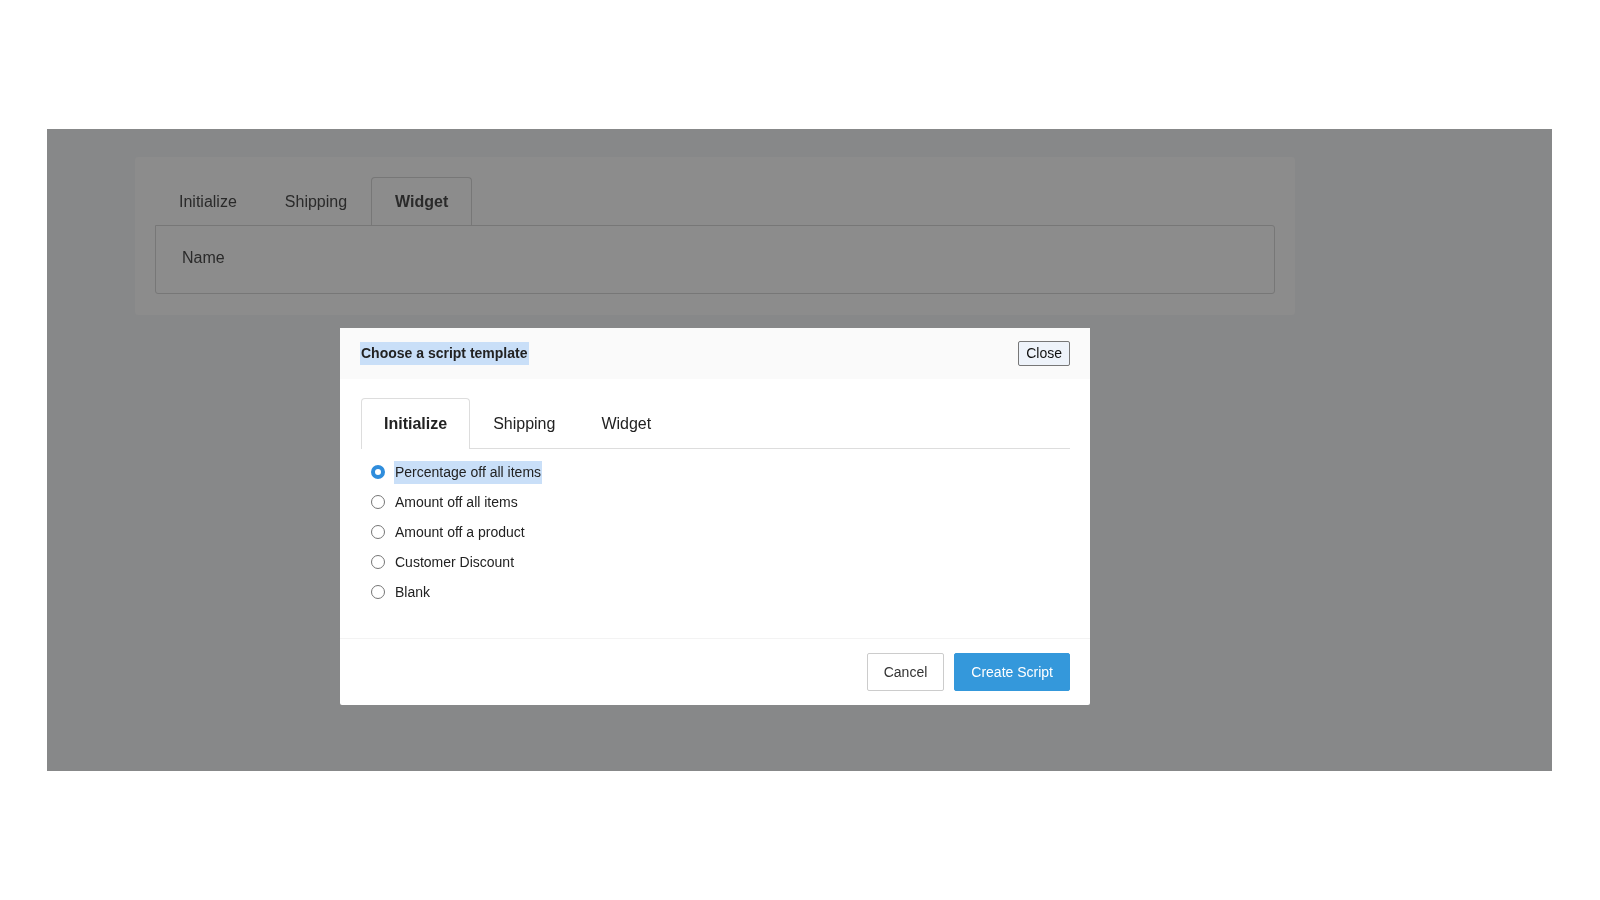  What do you see at coordinates (460, 532) in the screenshot?
I see `option-label: Amount off a product` at bounding box center [460, 532].